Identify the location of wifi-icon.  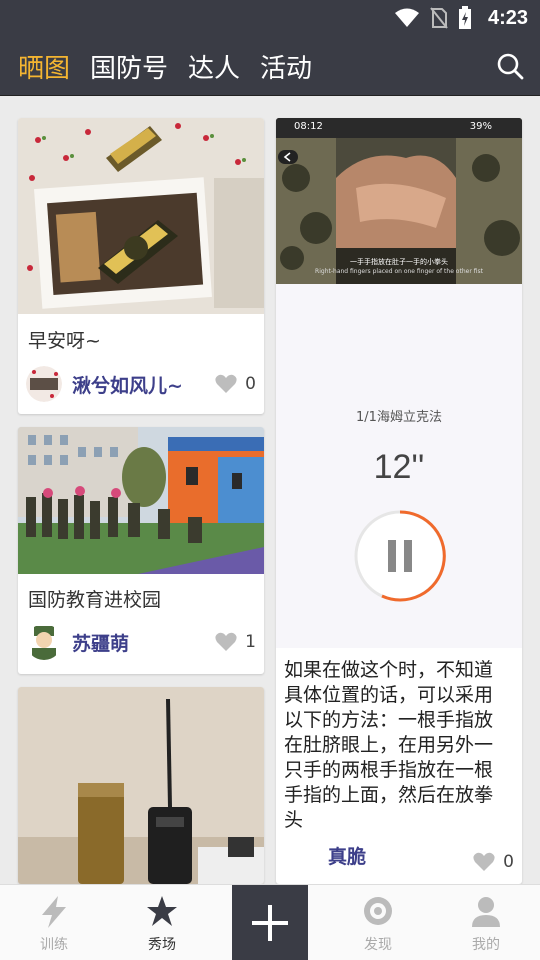
(406, 17).